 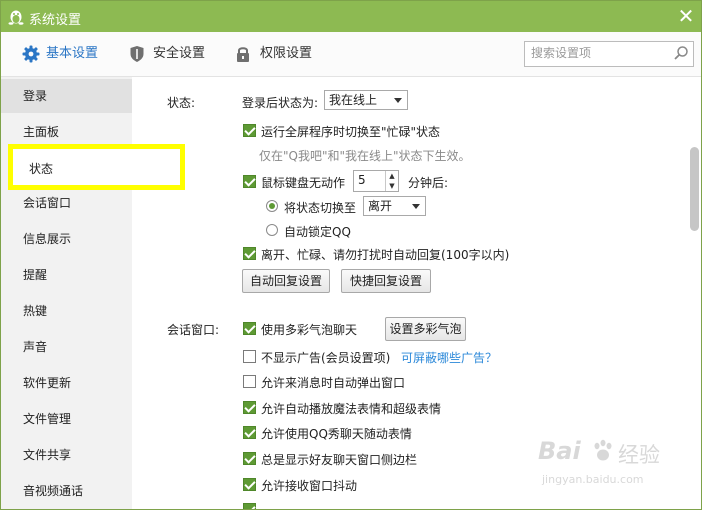 What do you see at coordinates (66, 239) in the screenshot?
I see `sidebar-item-info-display: 信息展示` at bounding box center [66, 239].